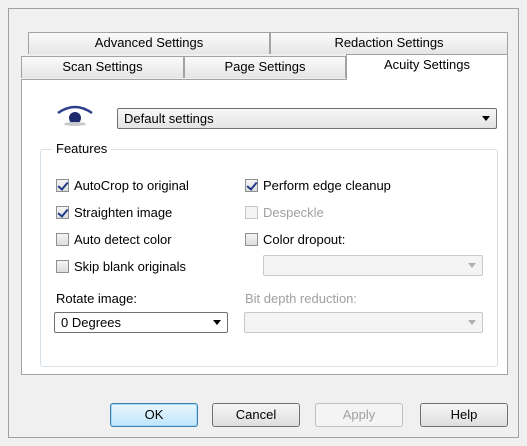 The height and width of the screenshot is (446, 527). What do you see at coordinates (123, 239) in the screenshot?
I see `auto-detect-color-label: Auto detect color` at bounding box center [123, 239].